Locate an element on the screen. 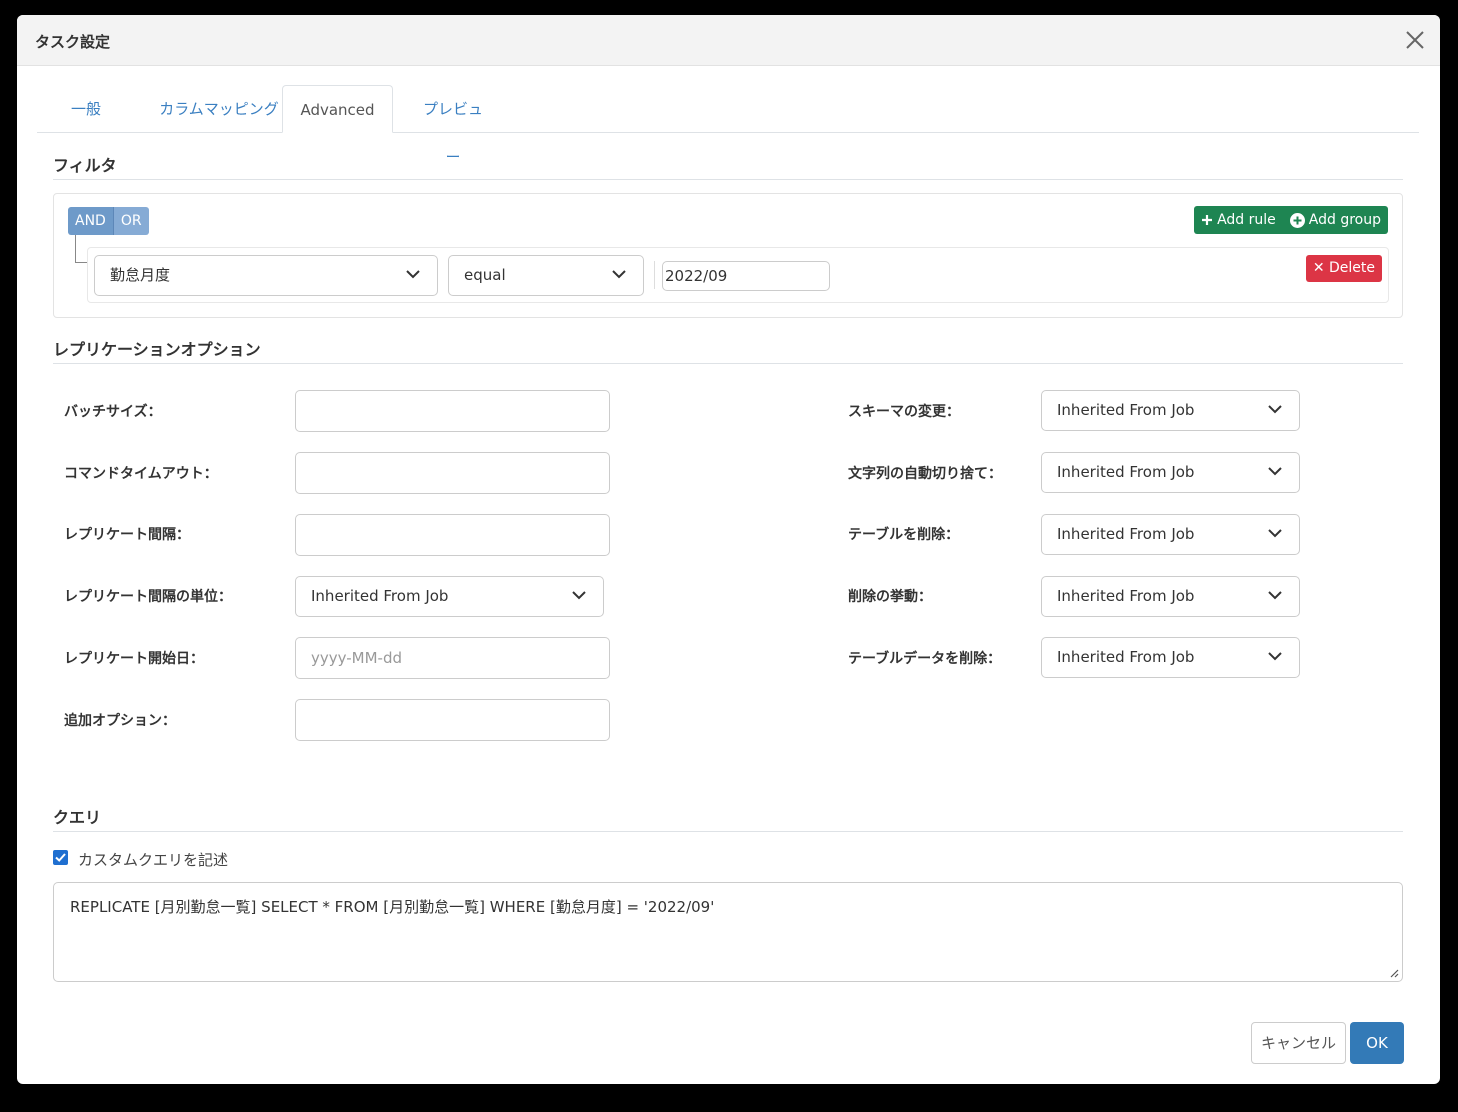 The width and height of the screenshot is (1458, 1112). replication-section-title: レプリケーションオプション is located at coordinates (157, 349).